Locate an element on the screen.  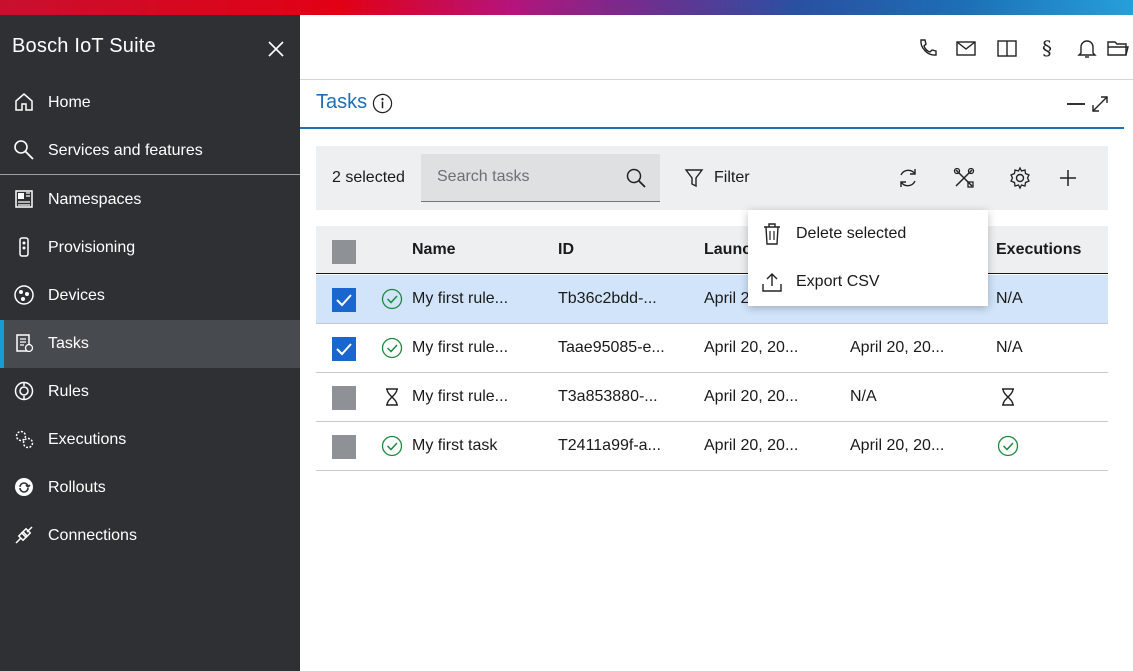
sidebar-item-label: Services and features is located at coordinates (125, 150).